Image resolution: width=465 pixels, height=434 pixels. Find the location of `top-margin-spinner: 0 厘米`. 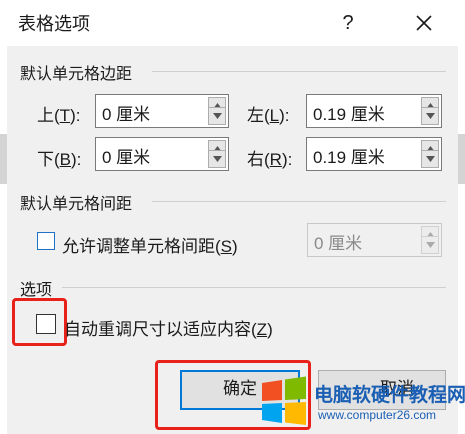

top-margin-spinner: 0 厘米 is located at coordinates (162, 111).